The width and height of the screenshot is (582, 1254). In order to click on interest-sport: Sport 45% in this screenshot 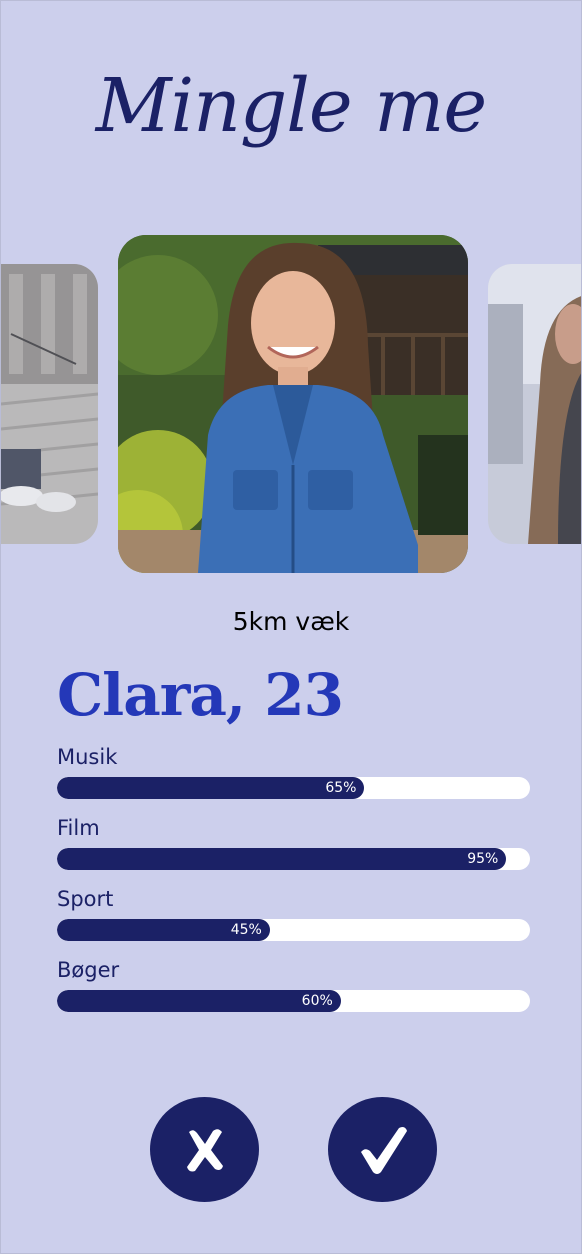, I will do `click(293, 920)`.